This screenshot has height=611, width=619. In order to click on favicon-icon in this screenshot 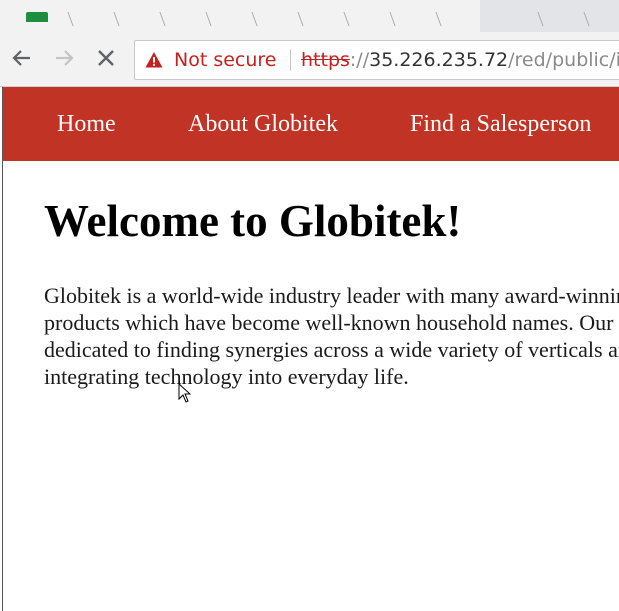, I will do `click(37, 17)`.